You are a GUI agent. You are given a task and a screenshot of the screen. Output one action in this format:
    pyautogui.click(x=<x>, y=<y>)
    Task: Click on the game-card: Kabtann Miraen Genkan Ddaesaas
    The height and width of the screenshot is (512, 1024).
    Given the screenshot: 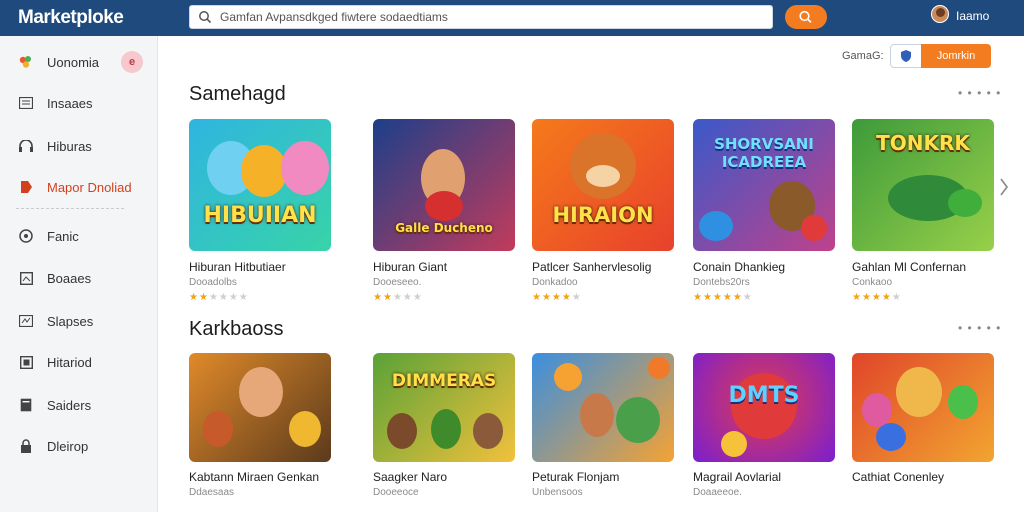 What is the action you would take?
    pyautogui.click(x=260, y=425)
    